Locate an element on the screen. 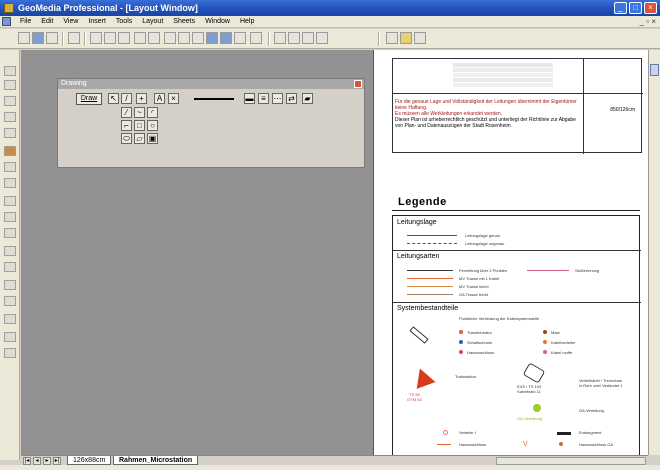 This screenshot has height=470, width=660. print-icon is located at coordinates (74, 38).